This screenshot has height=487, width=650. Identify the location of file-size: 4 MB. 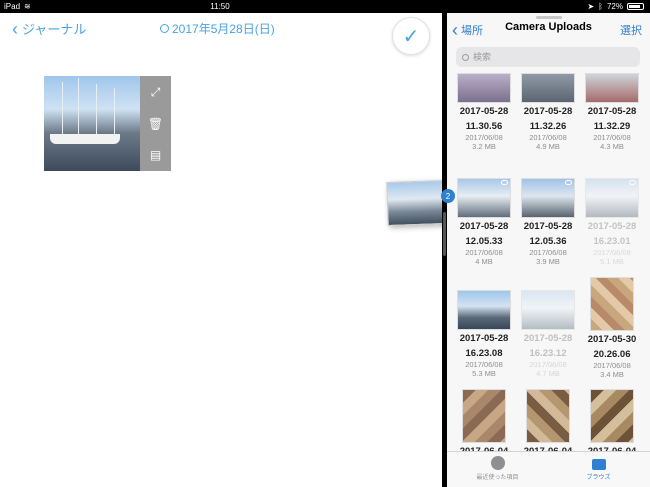
(484, 261).